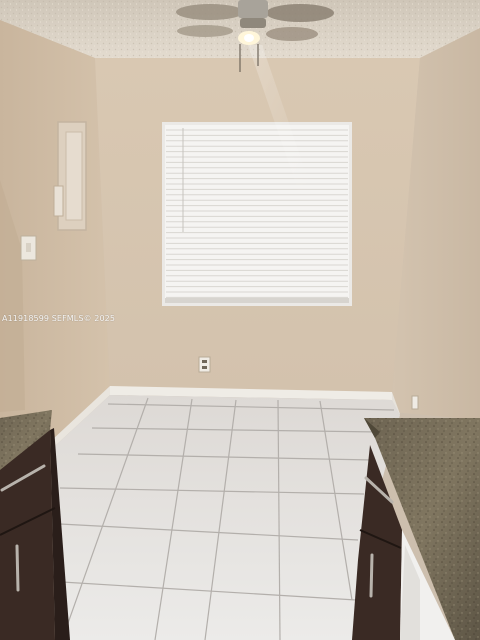 The height and width of the screenshot is (640, 480). What do you see at coordinates (415, 402) in the screenshot?
I see `right-wall-outlet-icon` at bounding box center [415, 402].